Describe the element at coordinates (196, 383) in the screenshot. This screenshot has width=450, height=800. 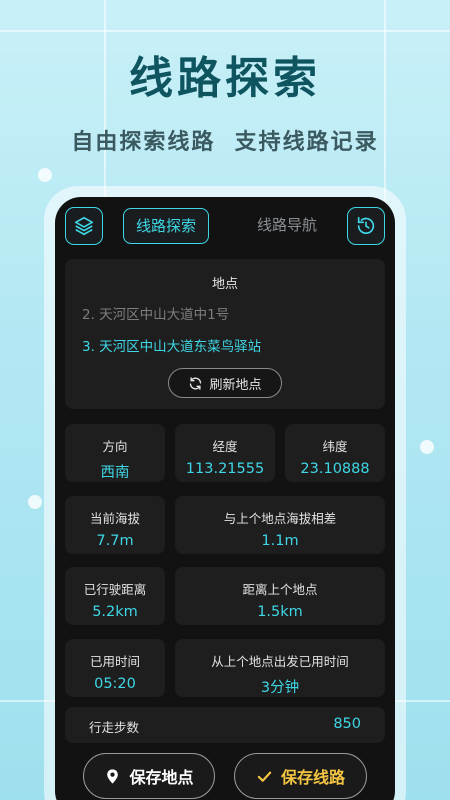
I see `refresh-icon` at that location.